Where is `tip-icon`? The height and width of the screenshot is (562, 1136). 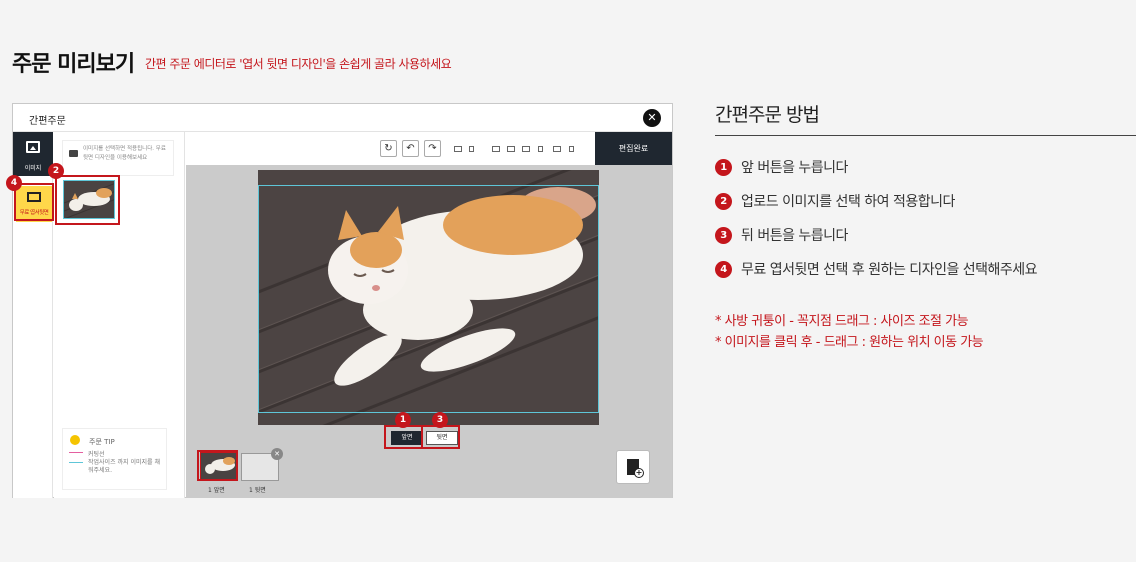
tip-icon is located at coordinates (75, 440).